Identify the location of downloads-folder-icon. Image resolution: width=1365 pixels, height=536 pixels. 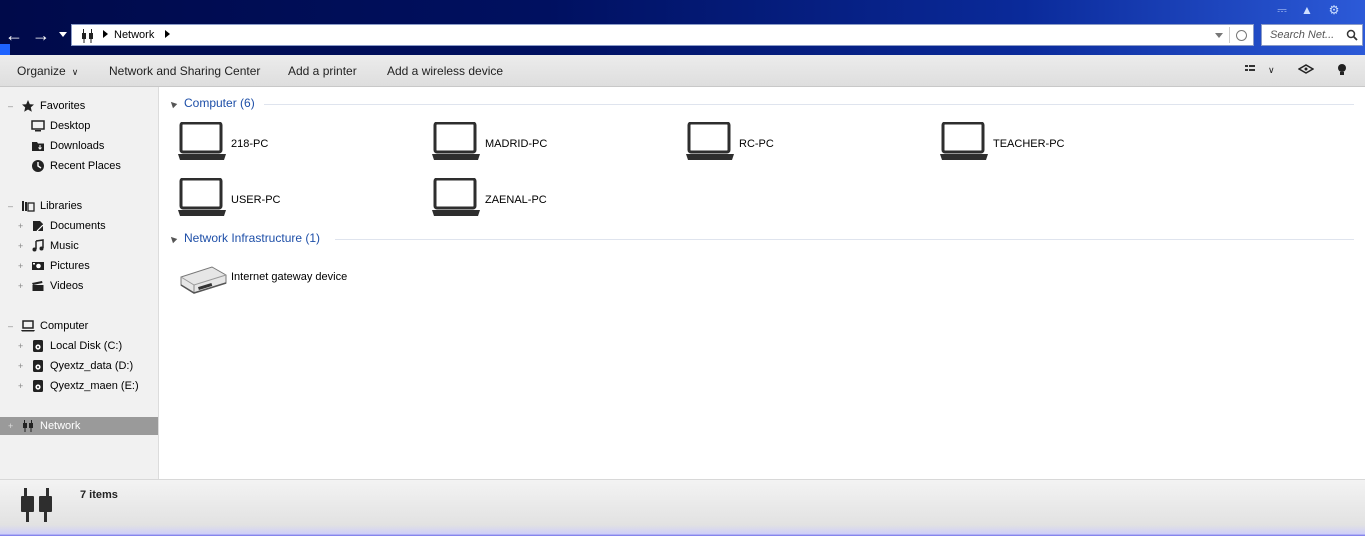
(38, 146).